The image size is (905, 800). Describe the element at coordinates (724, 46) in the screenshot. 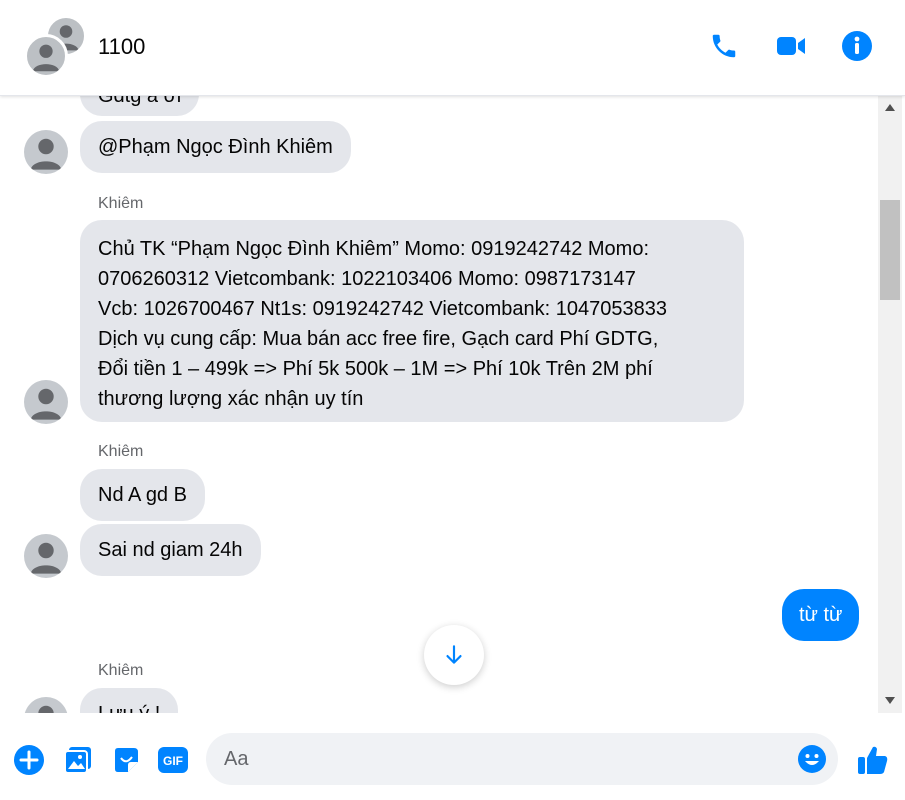

I see `phone-icon` at that location.